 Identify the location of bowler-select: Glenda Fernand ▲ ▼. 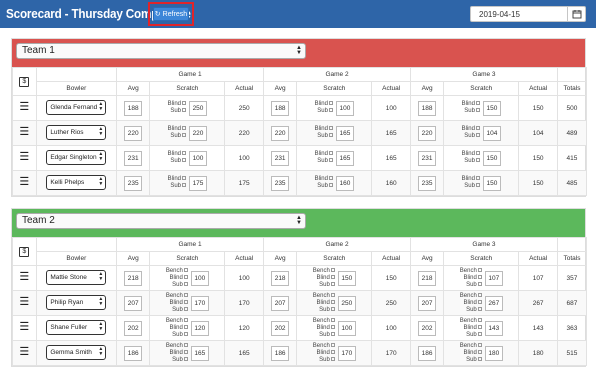
(76, 107).